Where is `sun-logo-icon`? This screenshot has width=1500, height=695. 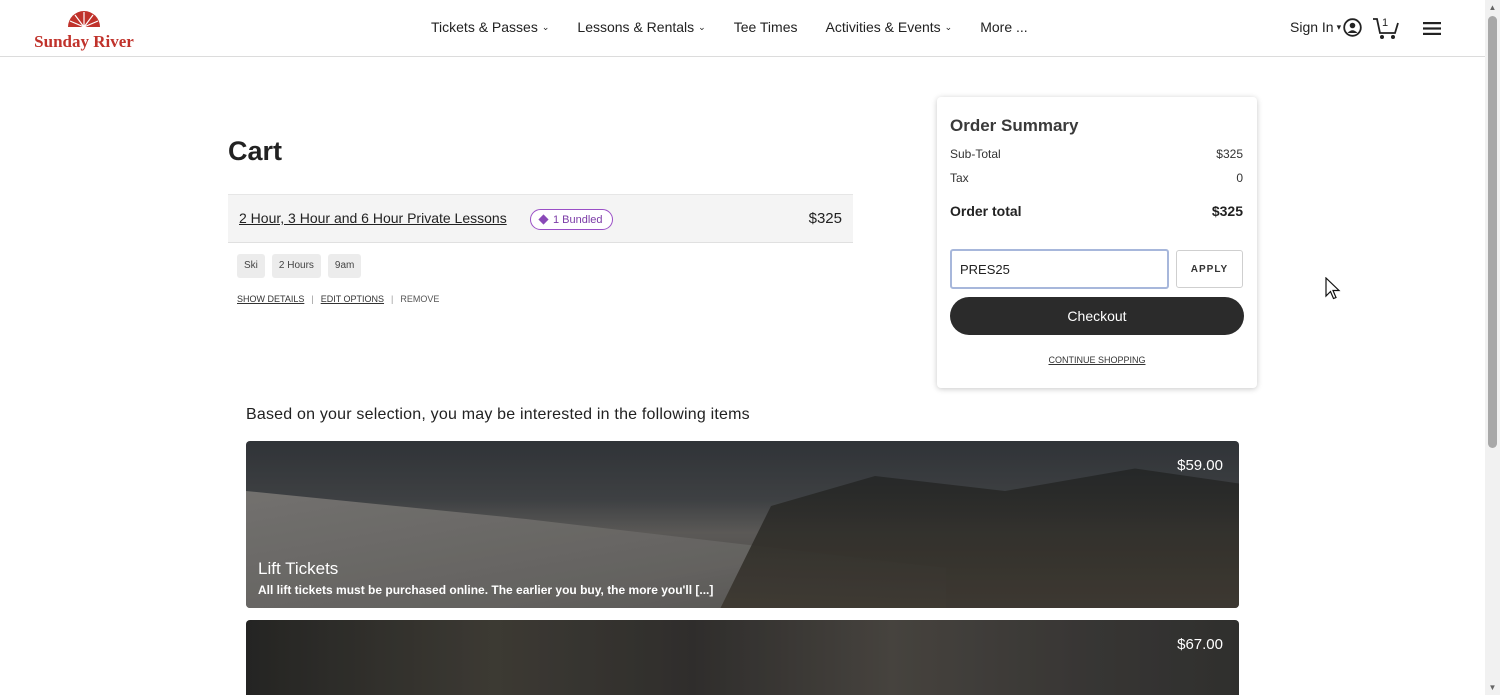 sun-logo-icon is located at coordinates (84, 19).